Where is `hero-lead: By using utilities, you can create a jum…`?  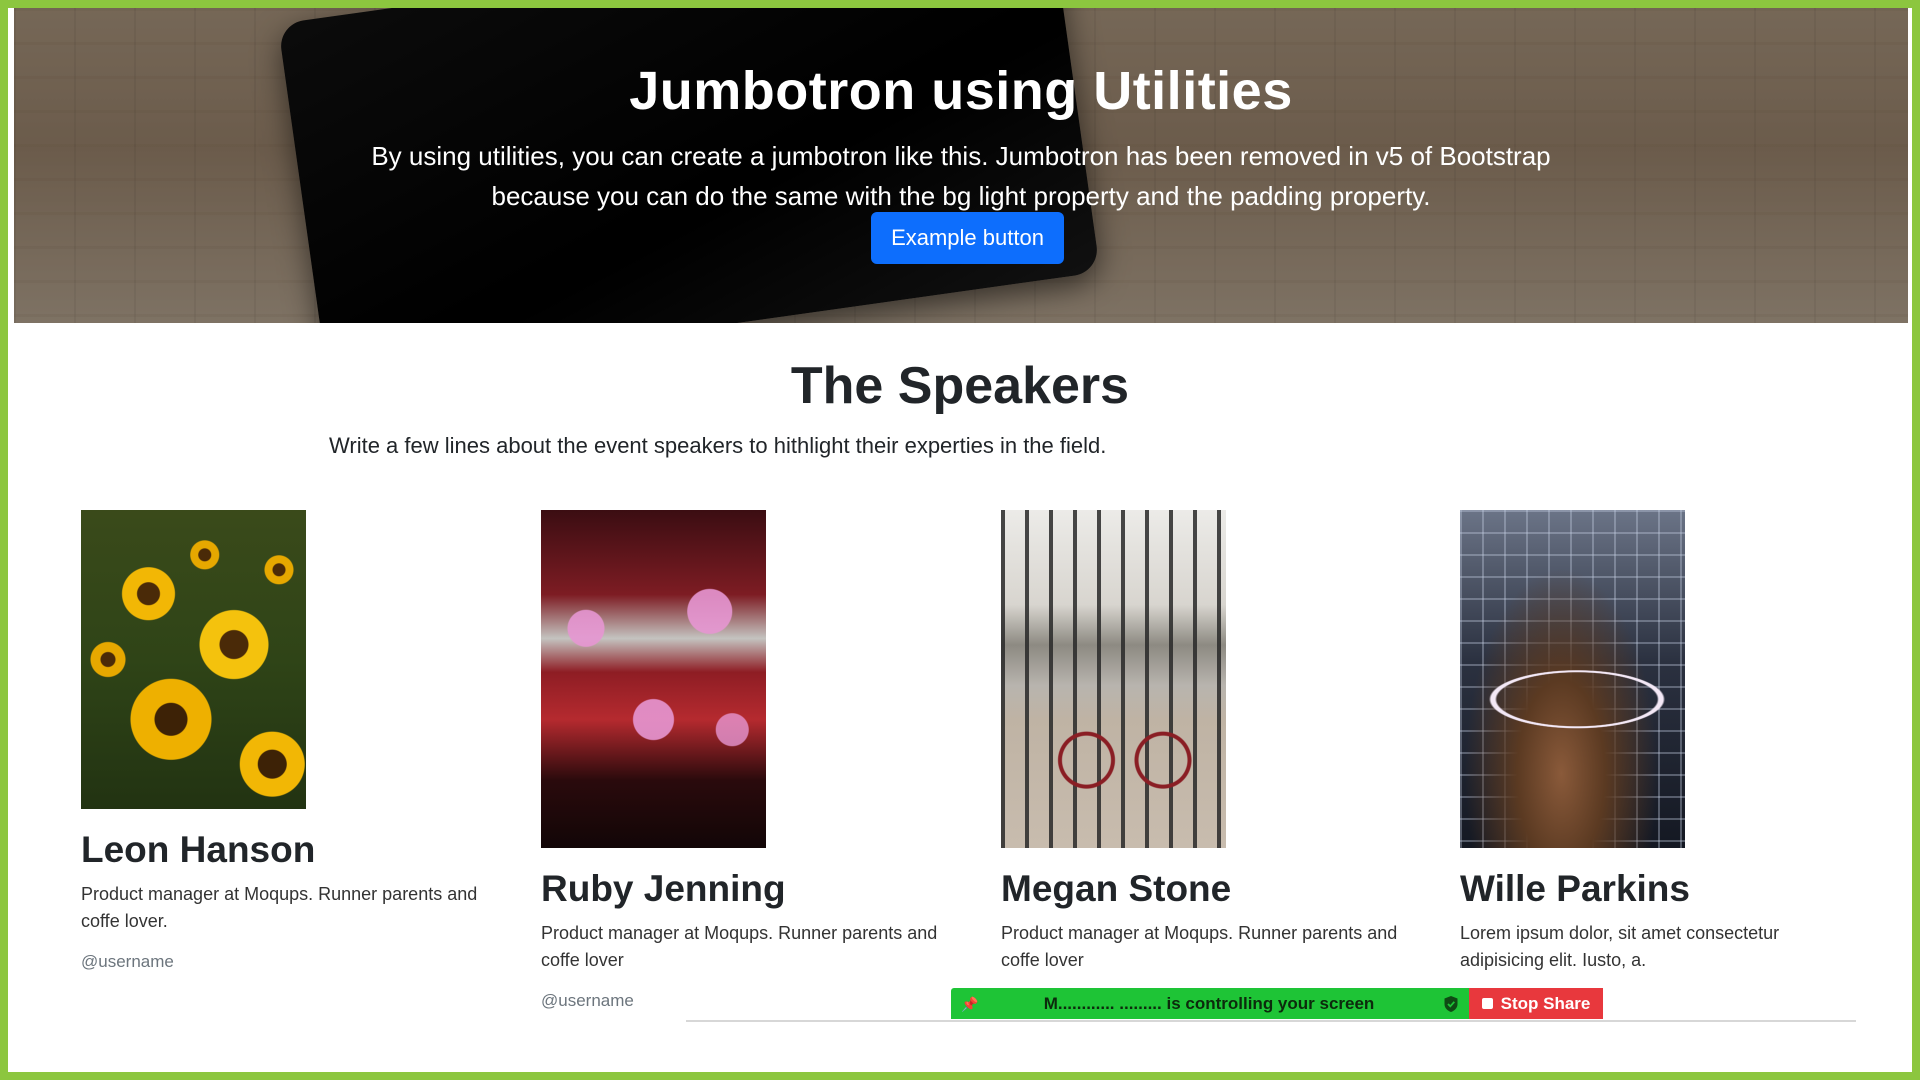
hero-lead: By using utilities, you can create a jum… is located at coordinates (961, 176).